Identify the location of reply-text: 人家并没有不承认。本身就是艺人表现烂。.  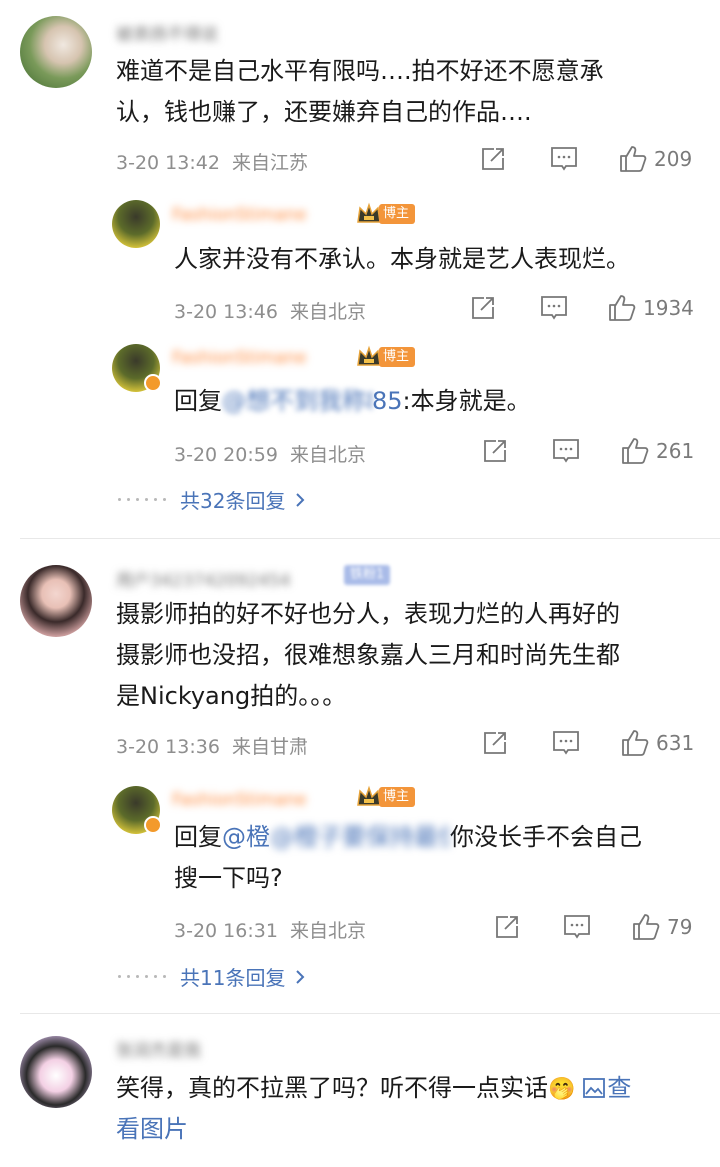
(402, 259).